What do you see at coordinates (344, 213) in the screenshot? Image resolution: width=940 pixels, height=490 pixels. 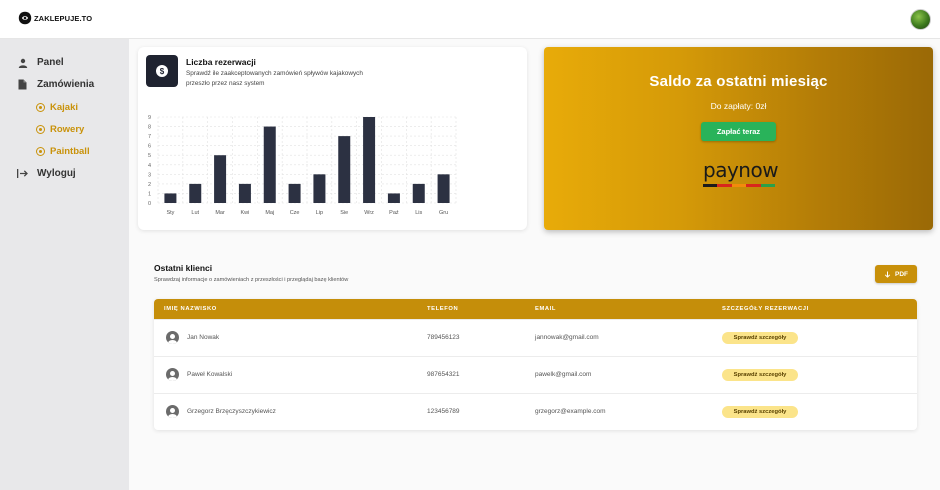 I see `x-tick-label: Sie` at bounding box center [344, 213].